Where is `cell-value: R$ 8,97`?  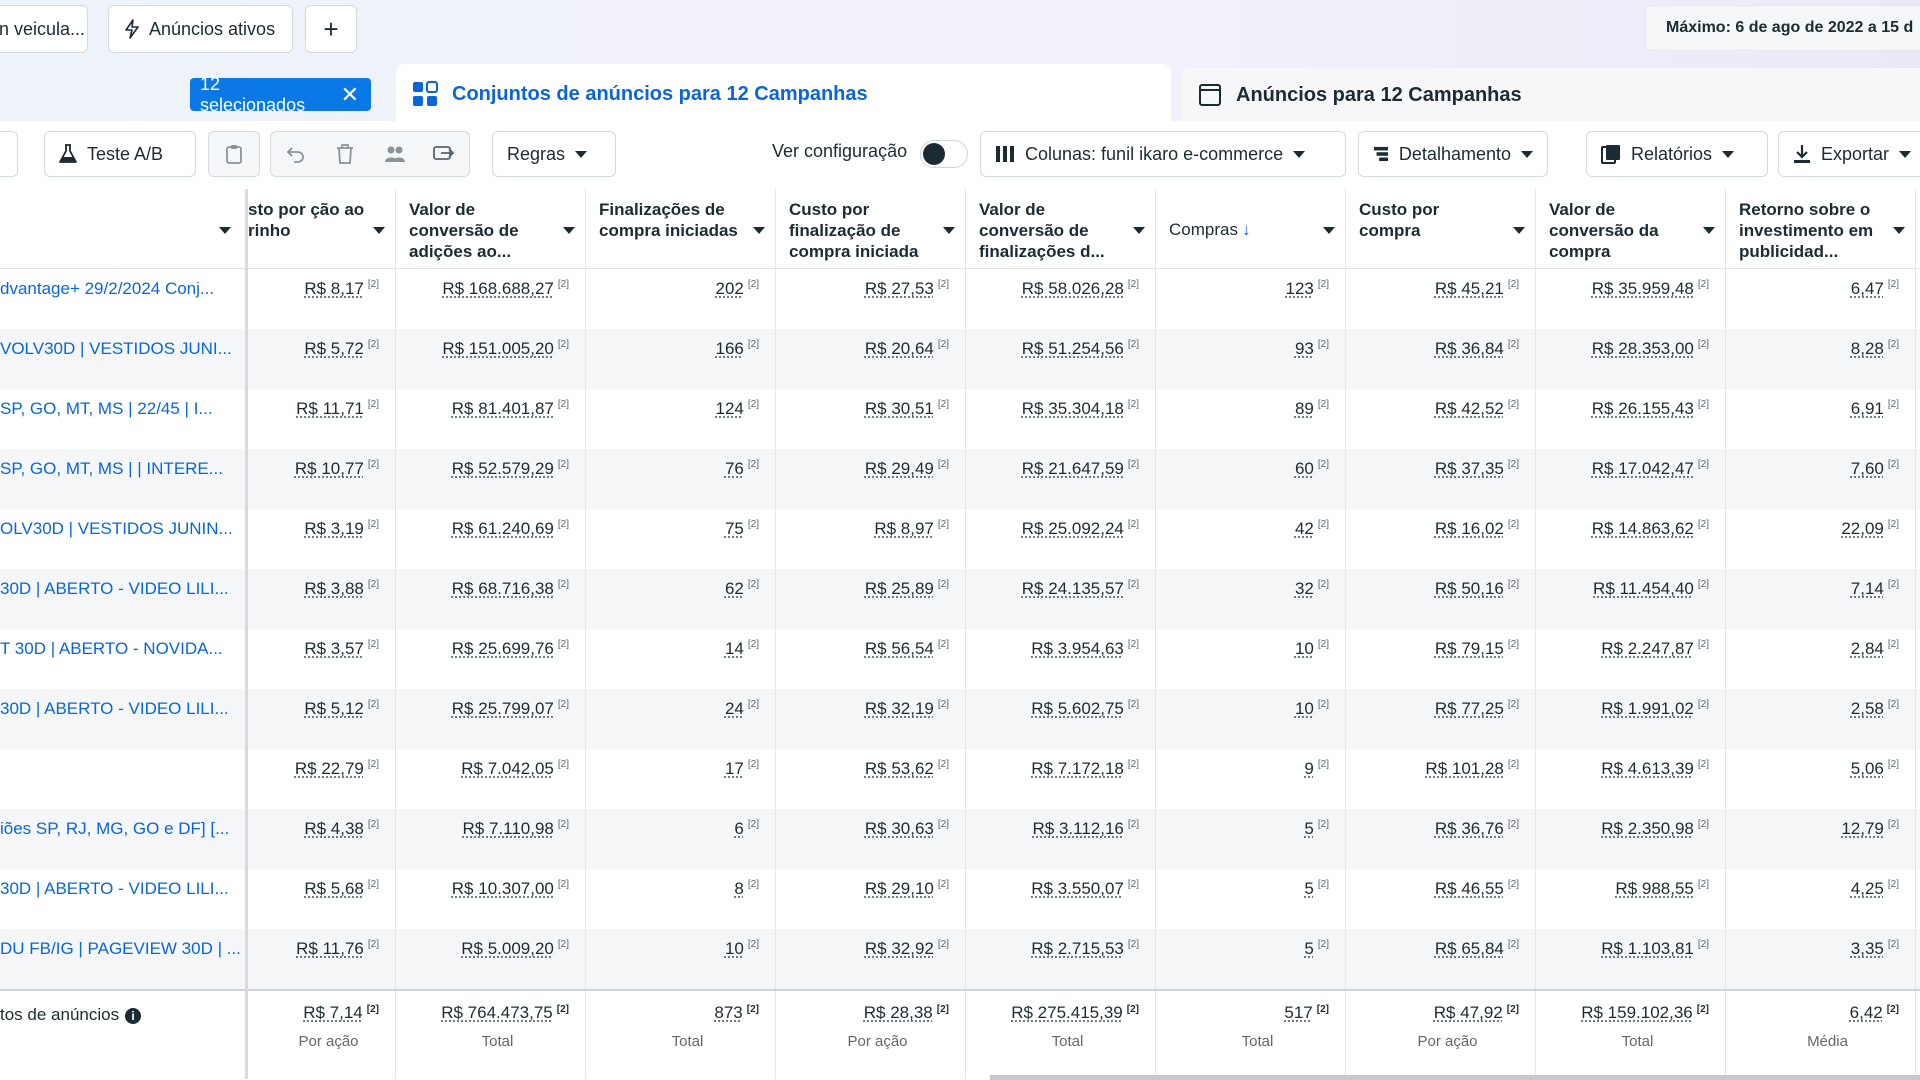
cell-value: R$ 8,97 is located at coordinates (904, 528).